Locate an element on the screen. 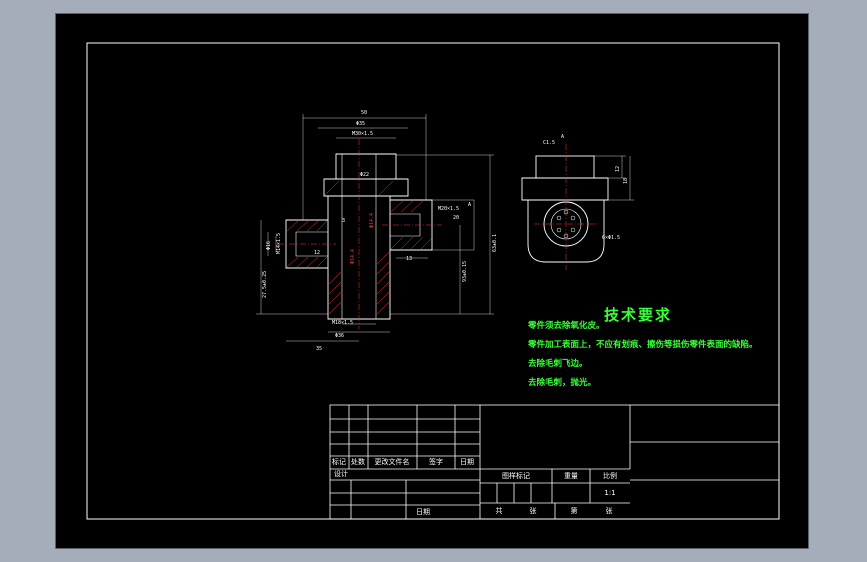 This screenshot has width=867, height=562. dim-bottom-dia: Φ36 is located at coordinates (339, 336).